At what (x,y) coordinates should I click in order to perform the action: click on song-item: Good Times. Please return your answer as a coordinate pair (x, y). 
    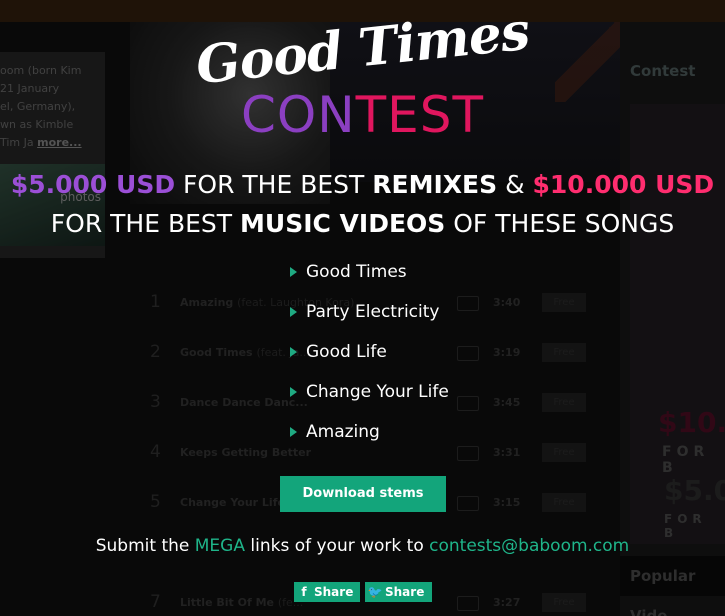
    Looking at the image, I should click on (369, 282).